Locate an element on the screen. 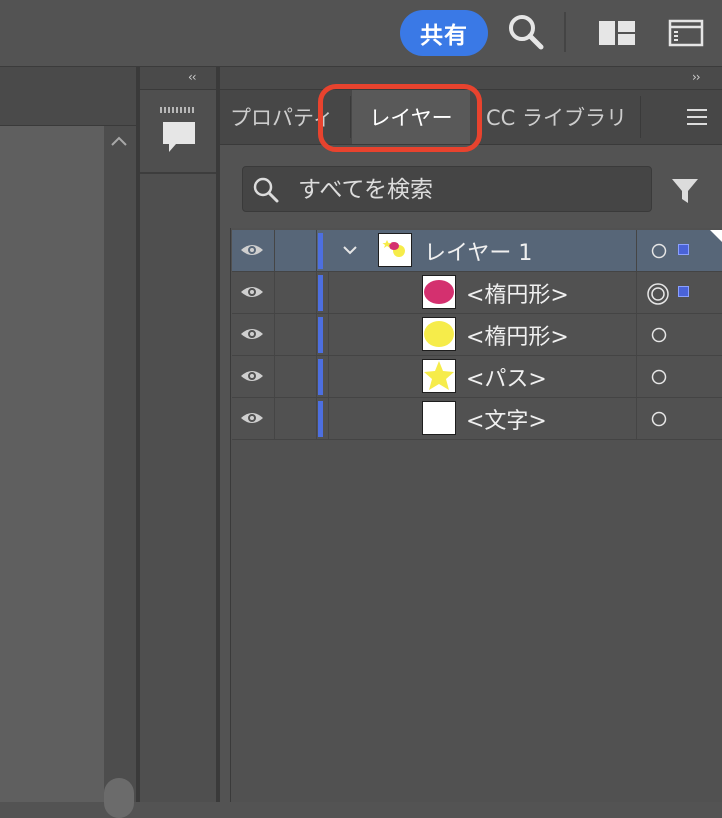  tab-cc-libraries: CC ライブラリ is located at coordinates (561, 117).